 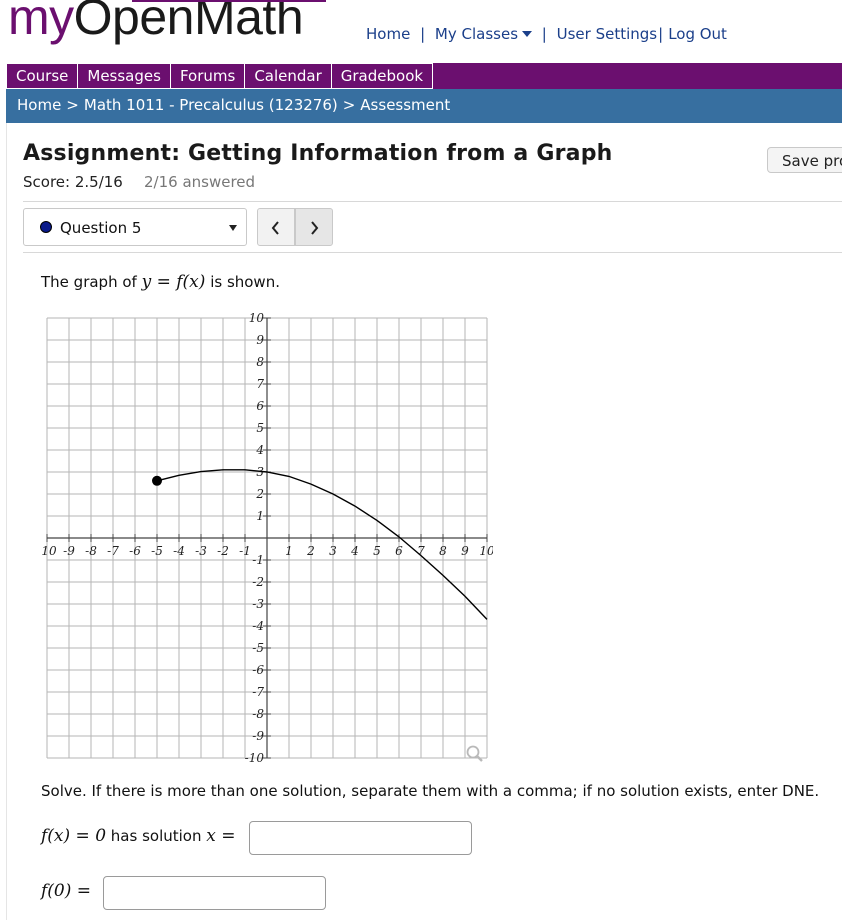 I want to click on previous-question-button, so click(x=276, y=227).